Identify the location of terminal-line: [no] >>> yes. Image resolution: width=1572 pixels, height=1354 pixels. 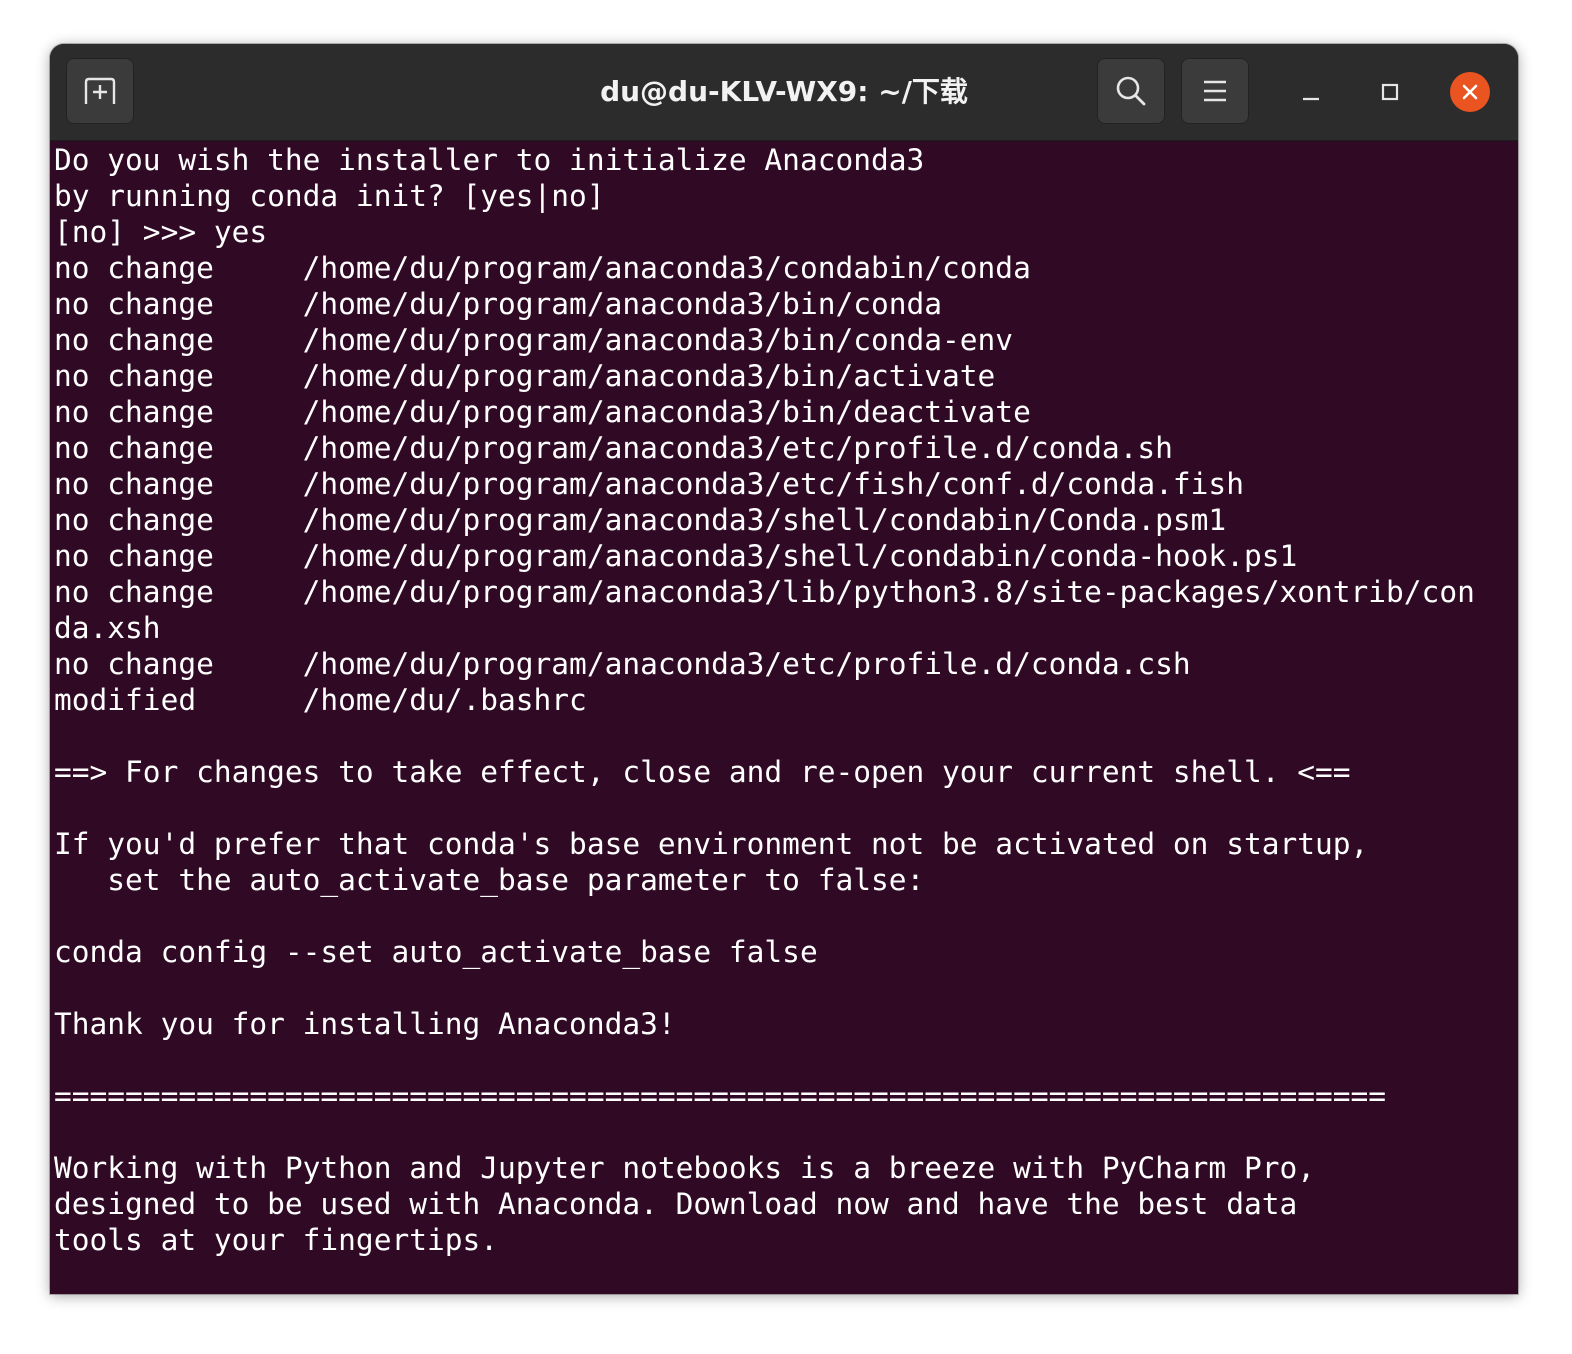
(161, 232).